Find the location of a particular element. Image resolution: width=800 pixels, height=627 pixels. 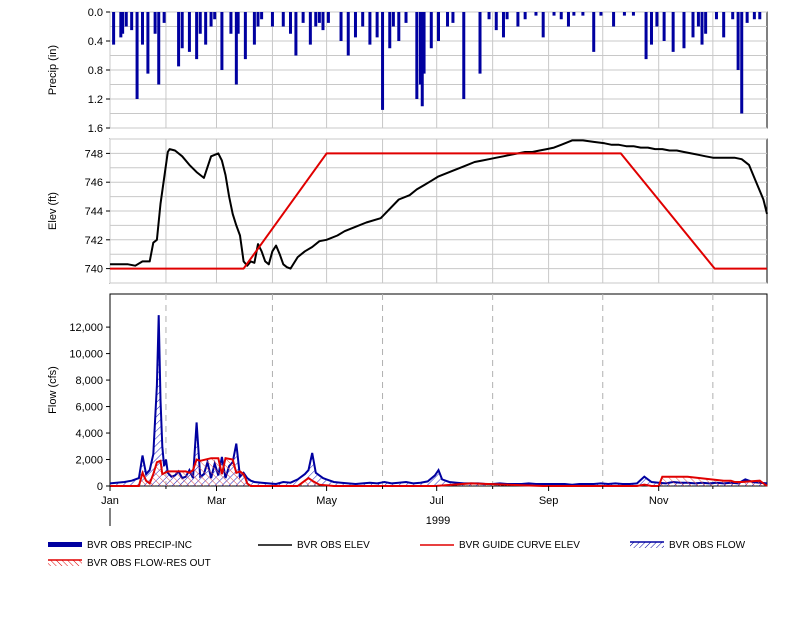

y-tick-label: 10,000 is located at coordinates (86, 355).